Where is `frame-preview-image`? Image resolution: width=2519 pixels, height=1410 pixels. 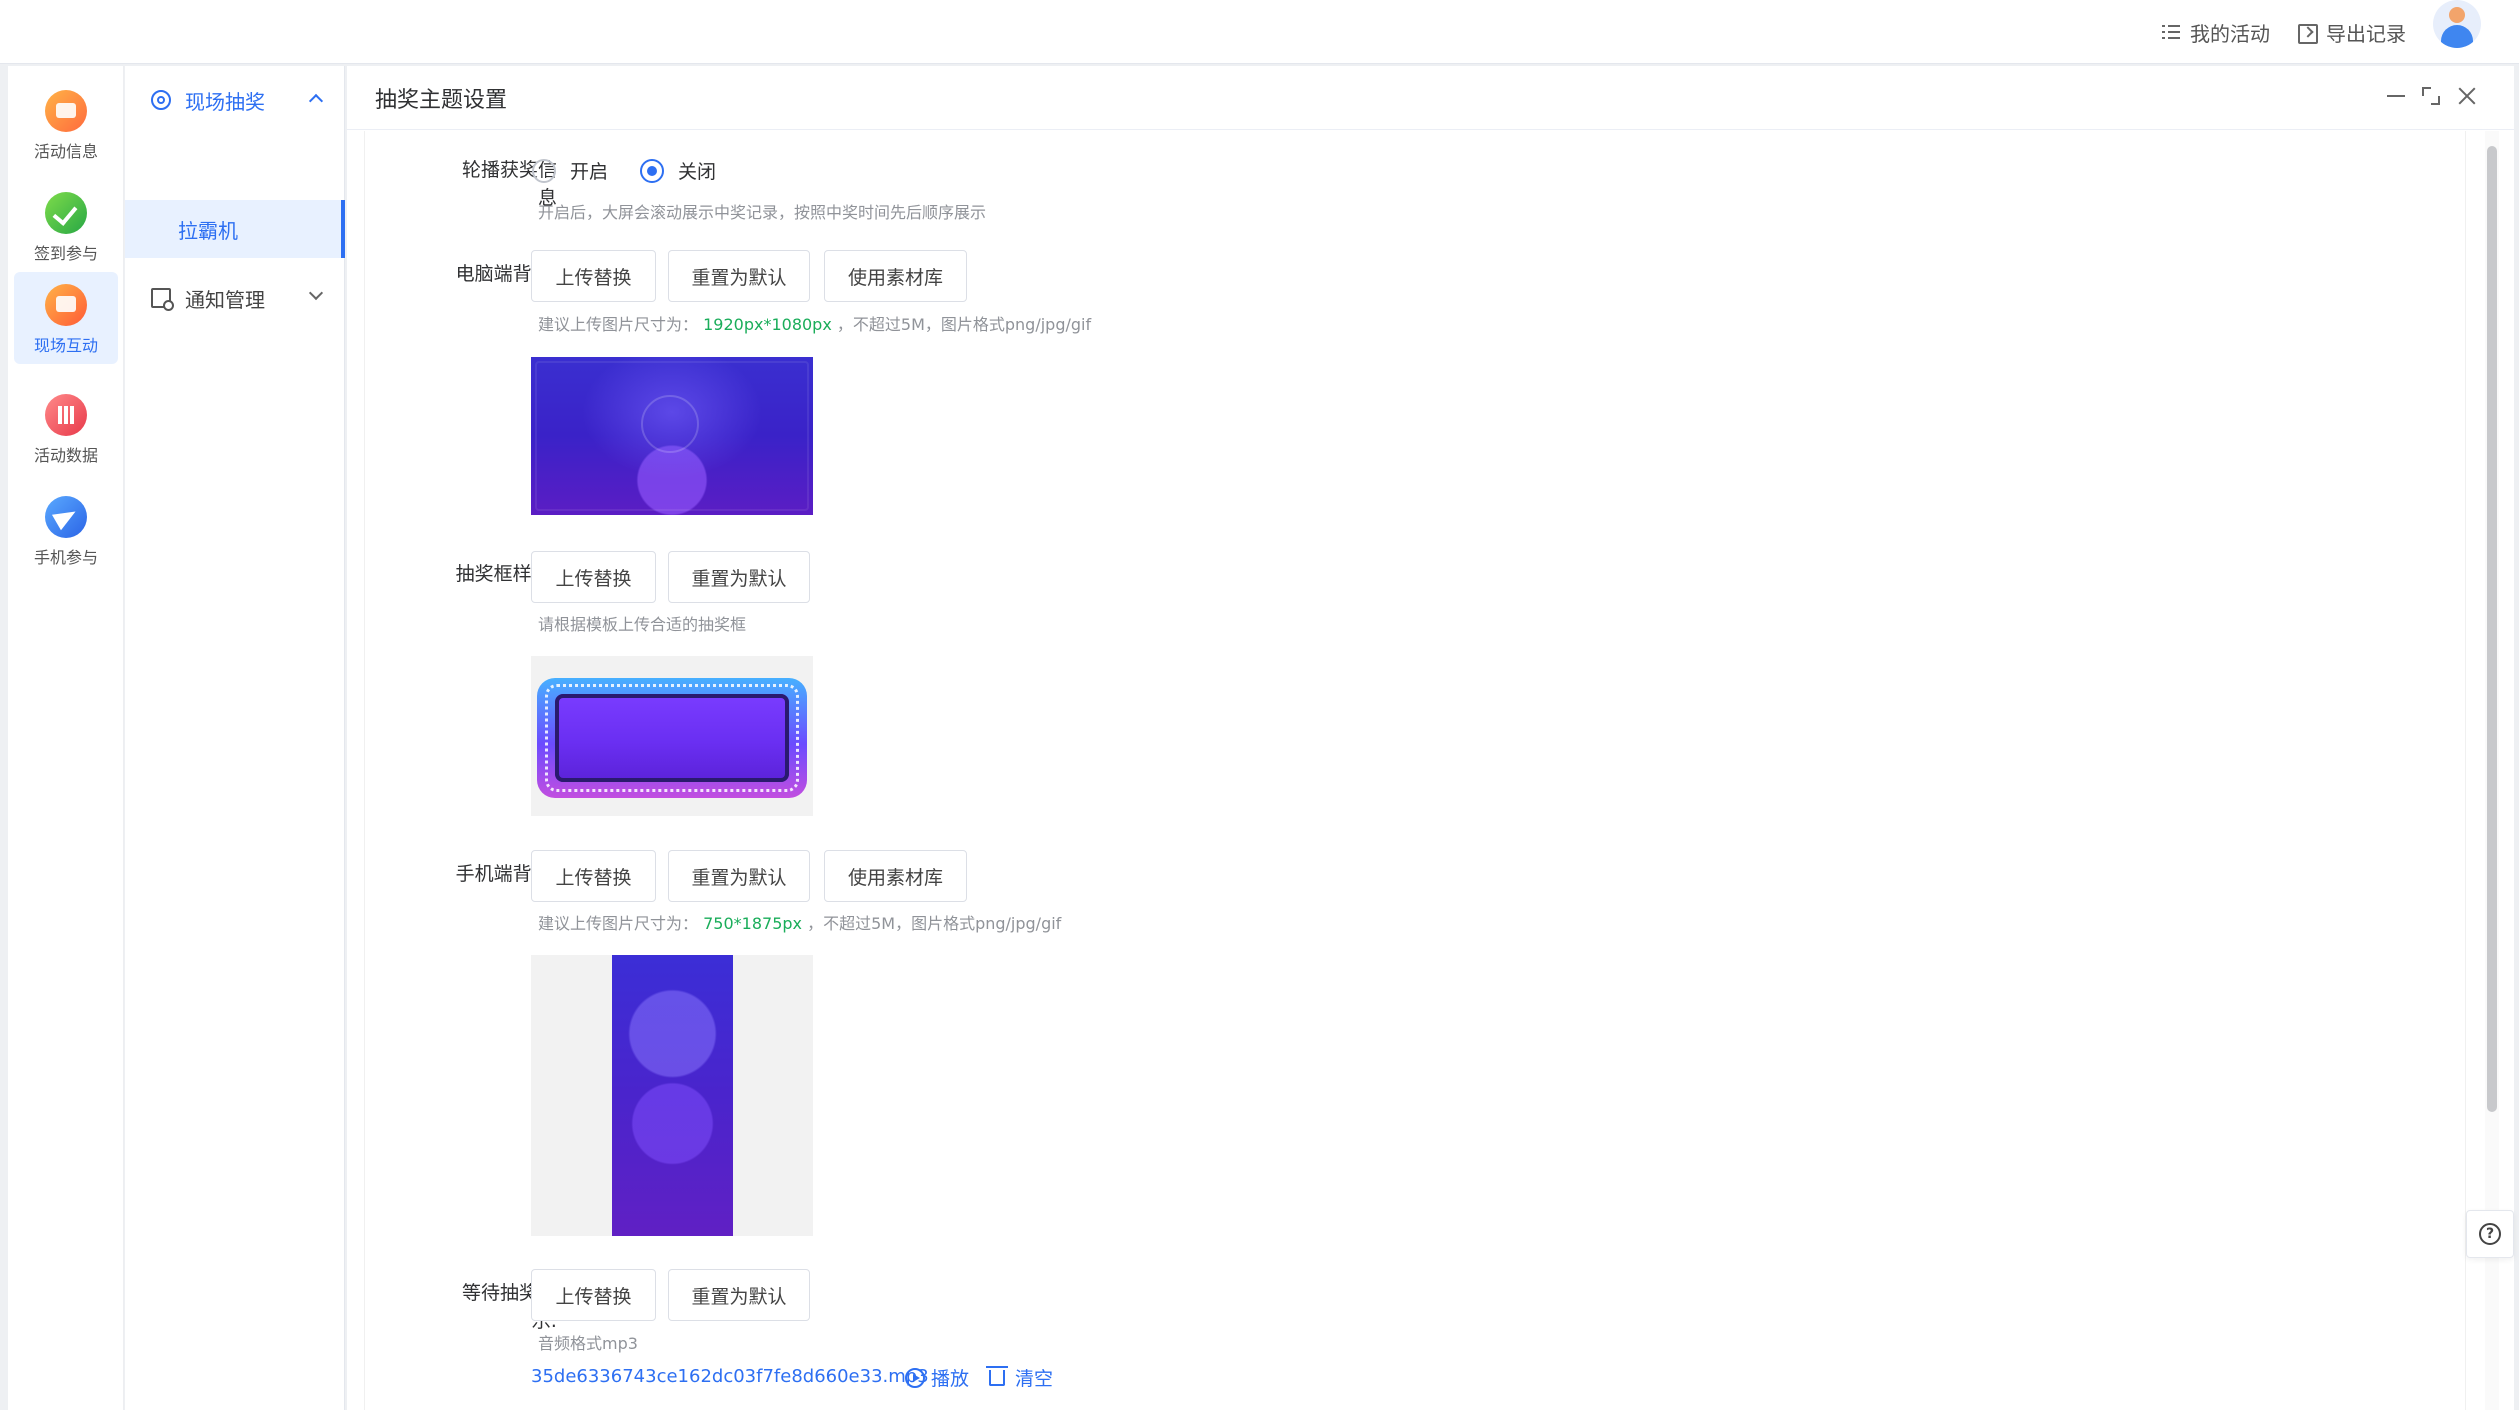
frame-preview-image is located at coordinates (672, 736).